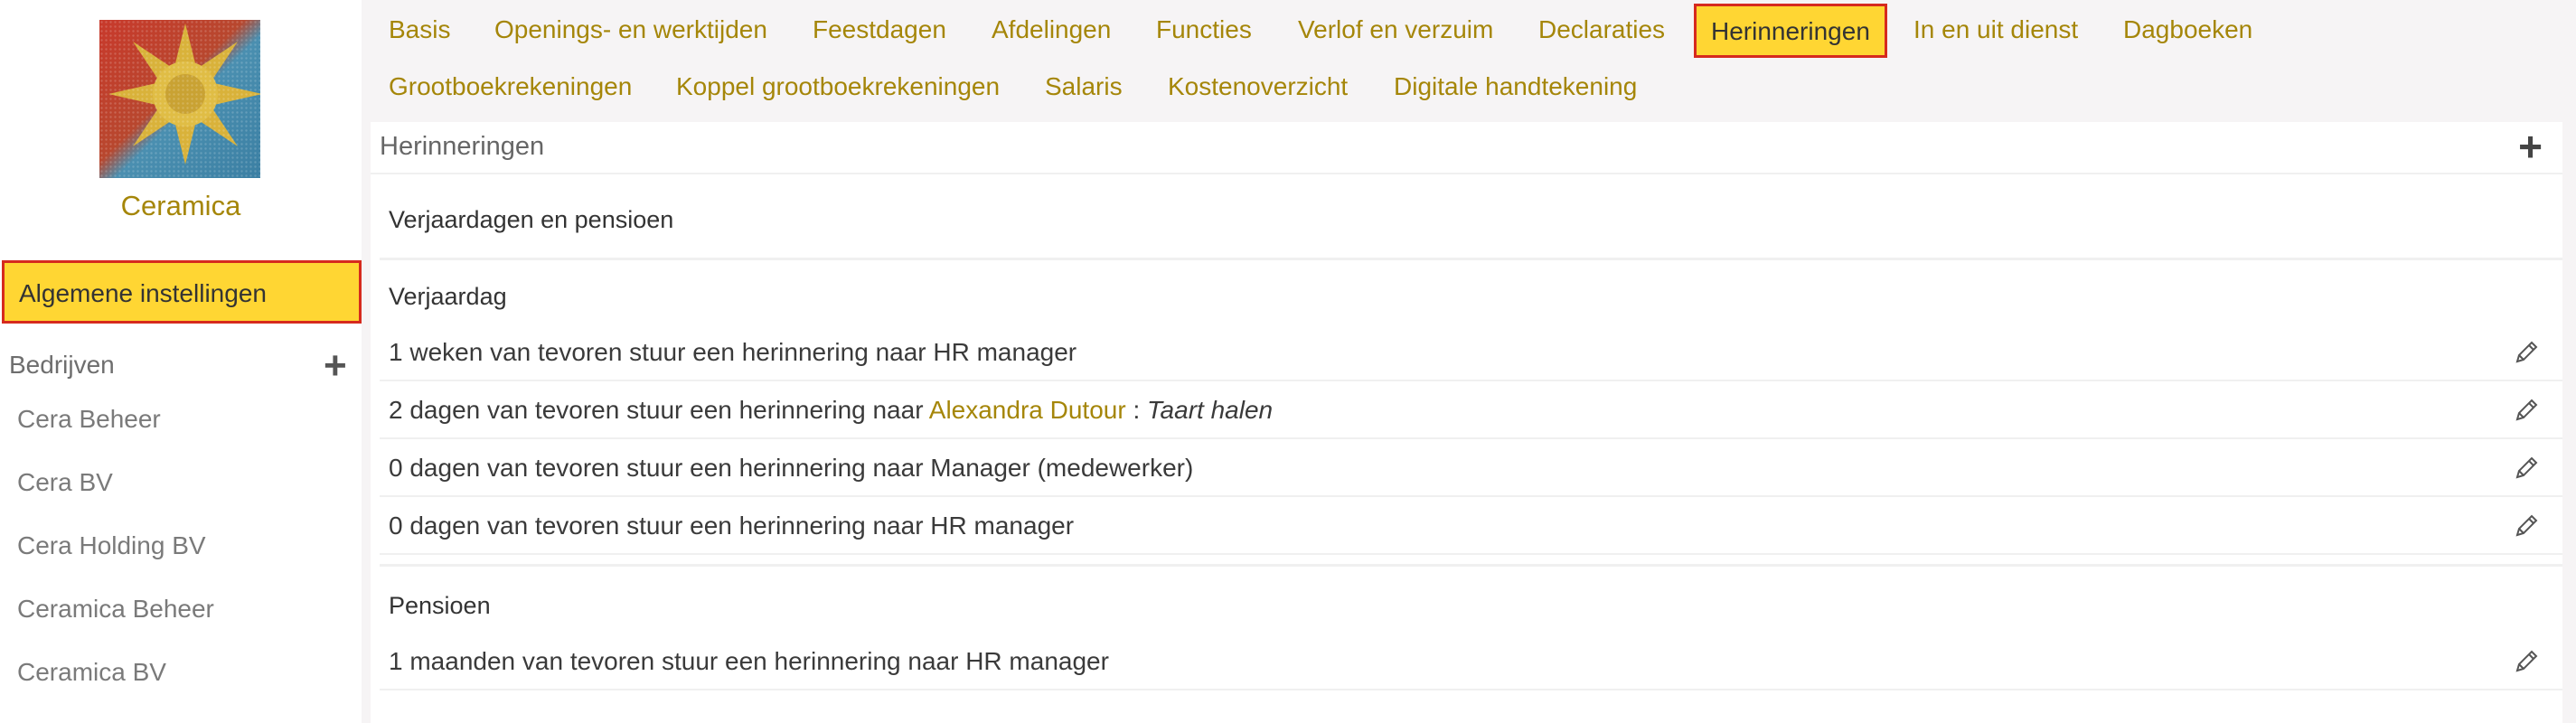 The image size is (2576, 723). What do you see at coordinates (112, 546) in the screenshot?
I see `sidebar-item-company: Cera Holding BV` at bounding box center [112, 546].